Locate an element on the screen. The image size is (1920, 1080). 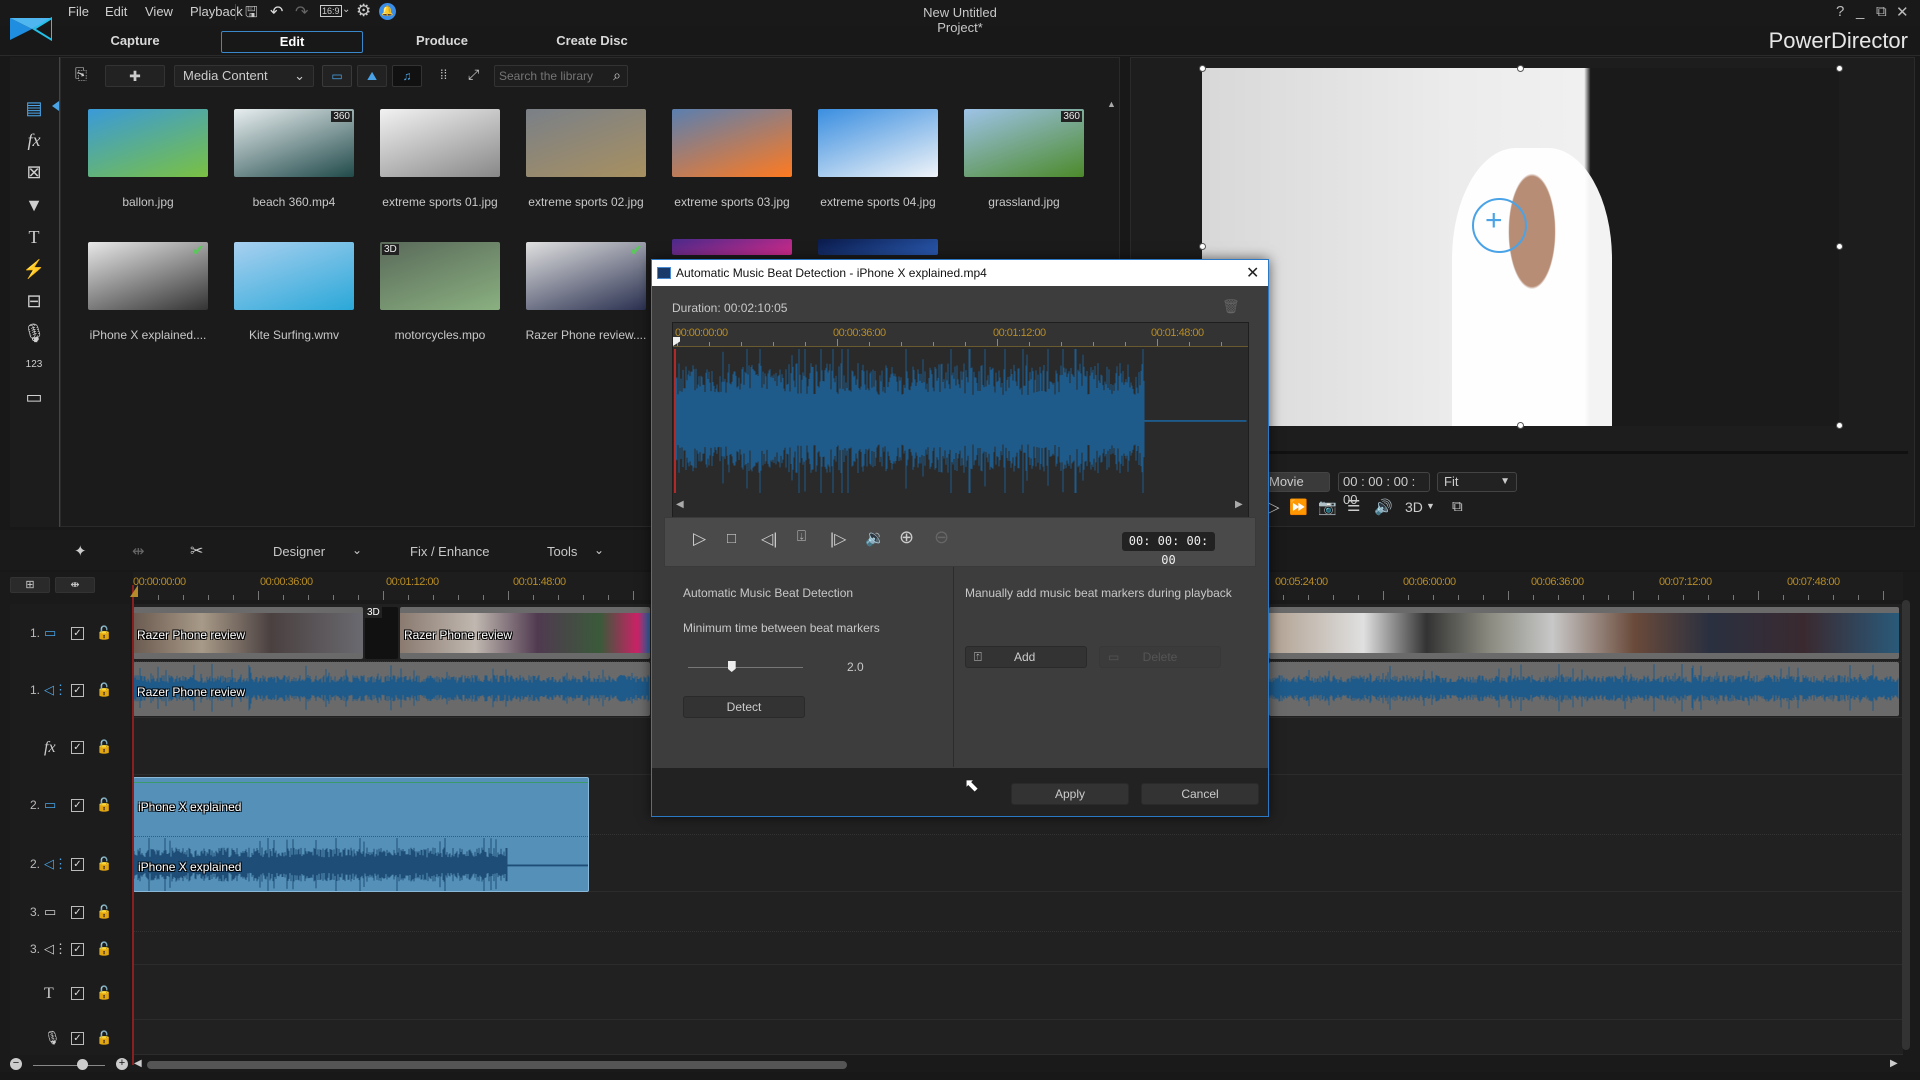
magic-tools-icon: ✦ is located at coordinates (80, 551).